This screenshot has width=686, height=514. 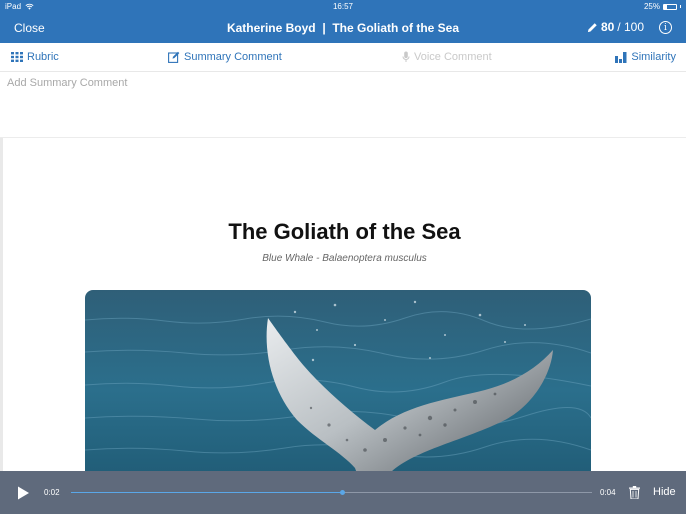 I want to click on status-left: iPad, so click(x=19, y=6).